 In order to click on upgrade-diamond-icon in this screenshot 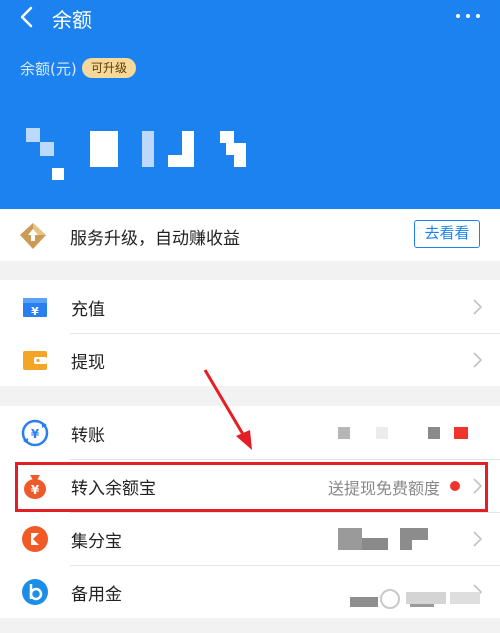, I will do `click(33, 236)`.